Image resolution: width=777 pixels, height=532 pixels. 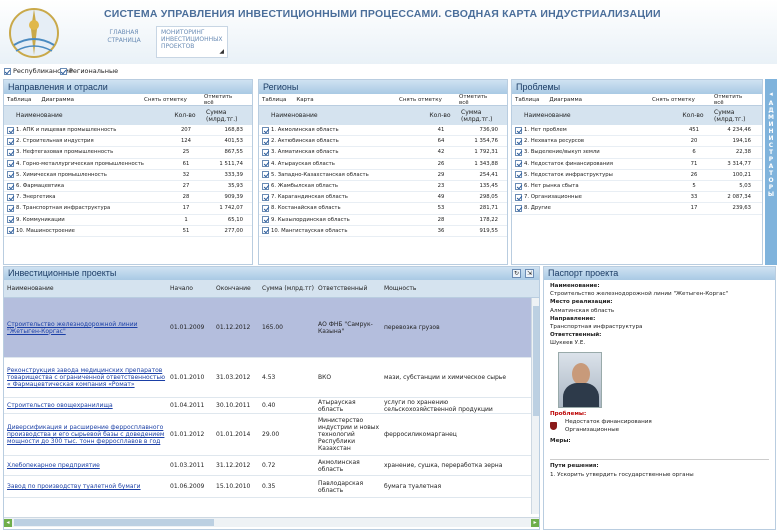 What do you see at coordinates (60, 405) in the screenshot?
I see `project-link: Строительство овощехранилища` at bounding box center [60, 405].